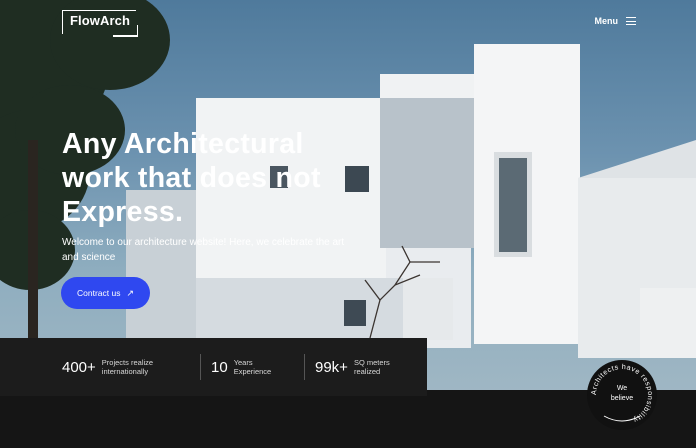 This screenshot has height=448, width=696. What do you see at coordinates (219, 367) in the screenshot?
I see `stat-value: 10` at bounding box center [219, 367].